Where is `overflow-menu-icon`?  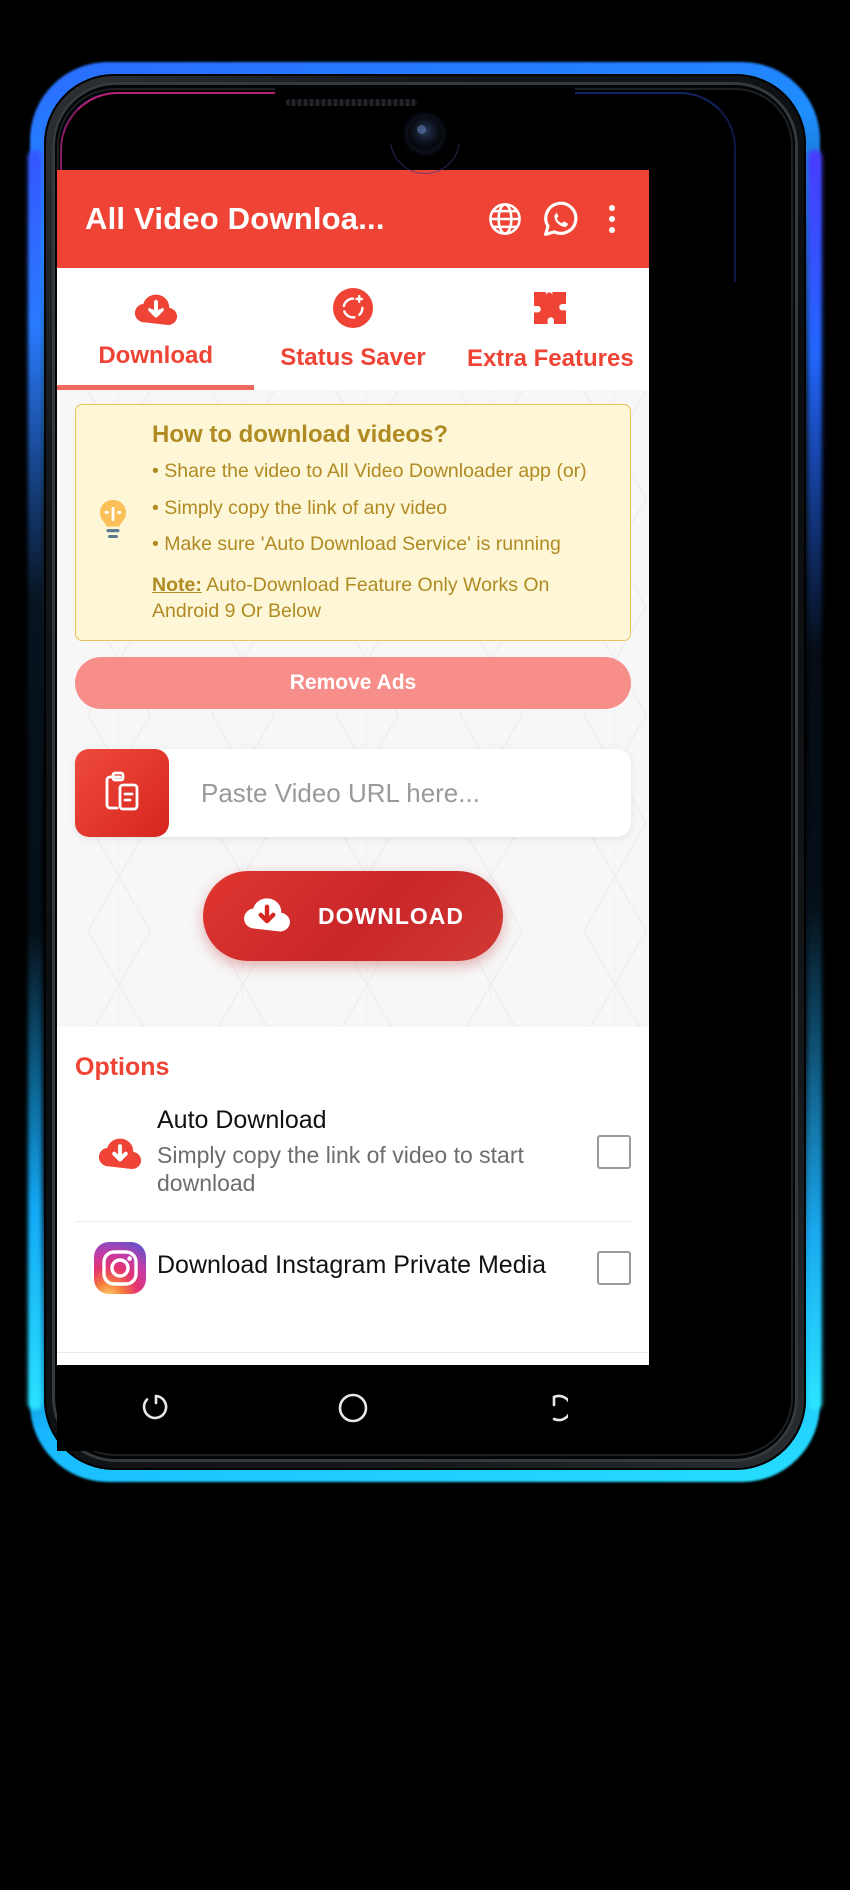
overflow-menu-icon is located at coordinates (612, 219).